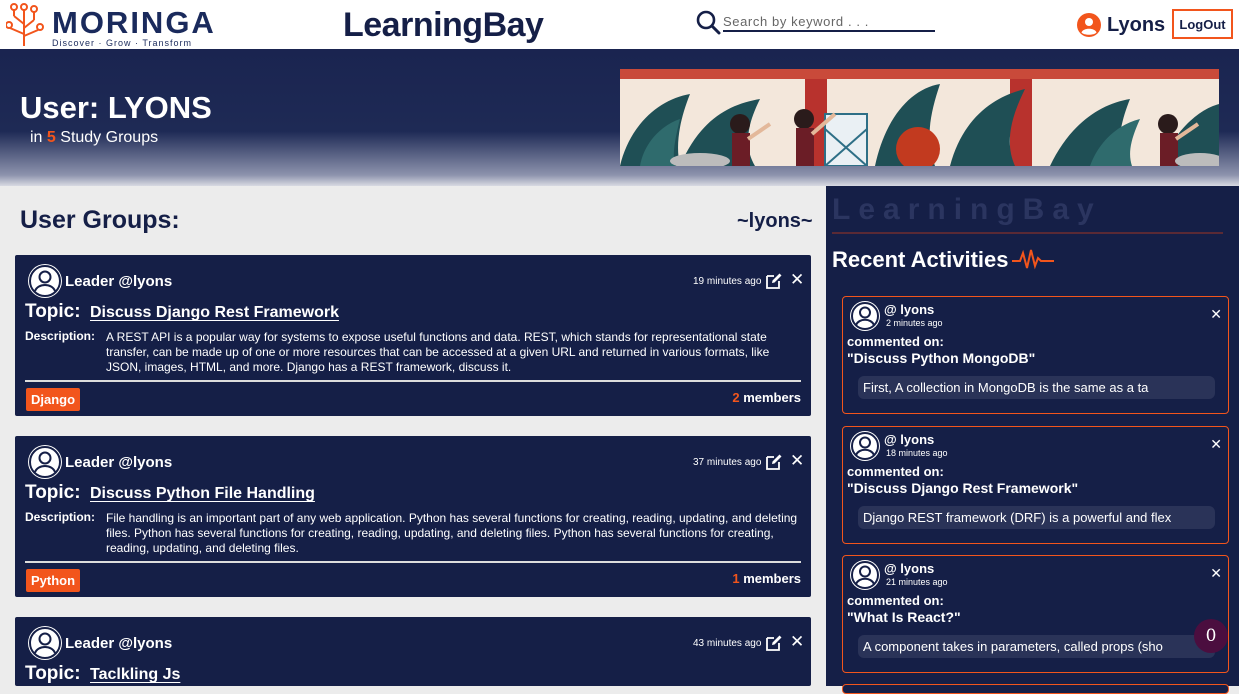  What do you see at coordinates (736, 578) in the screenshot?
I see `member-number: 1` at bounding box center [736, 578].